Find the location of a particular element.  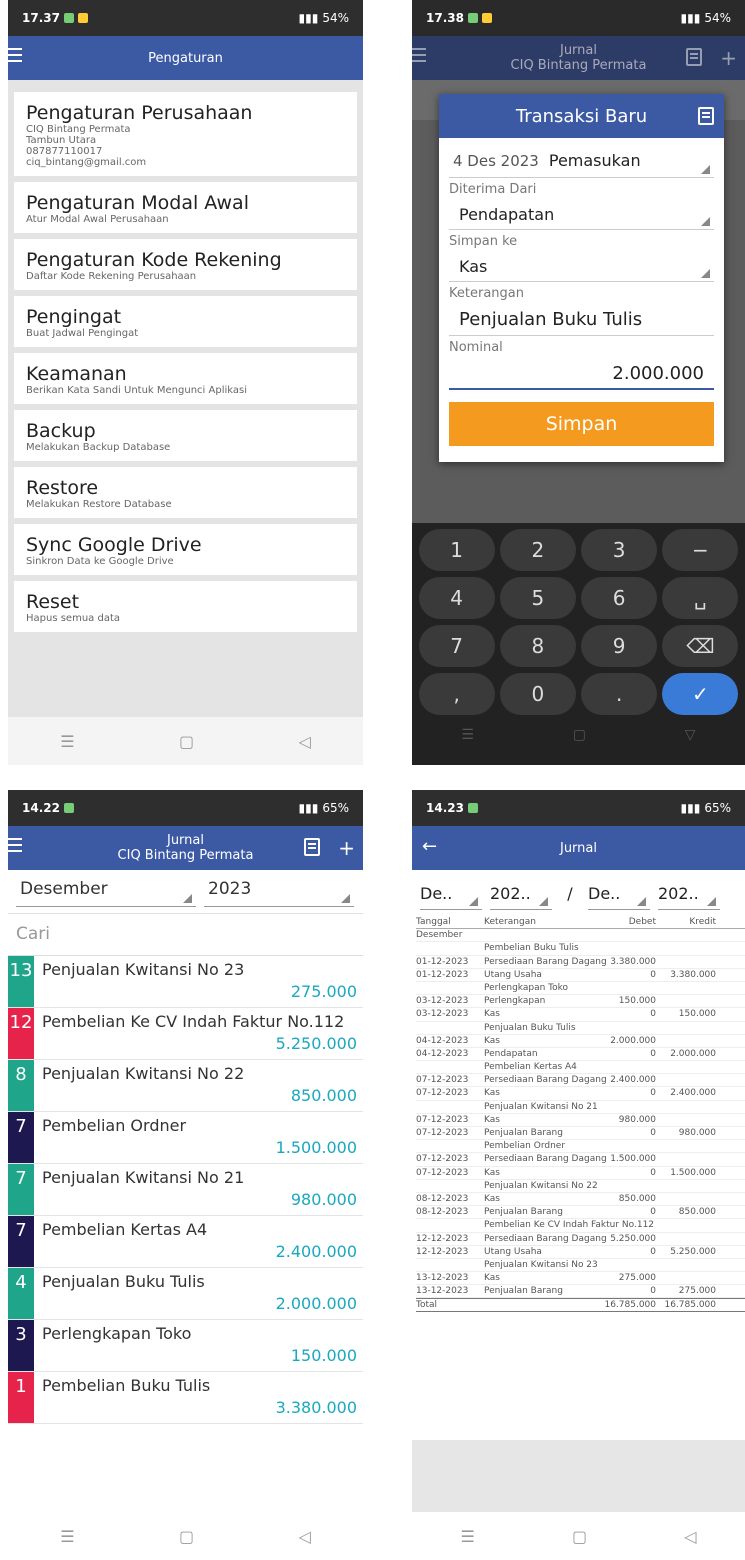

journal-row: 7 Penjualan Kwitansi No 21 980.000 is located at coordinates (185, 1190).